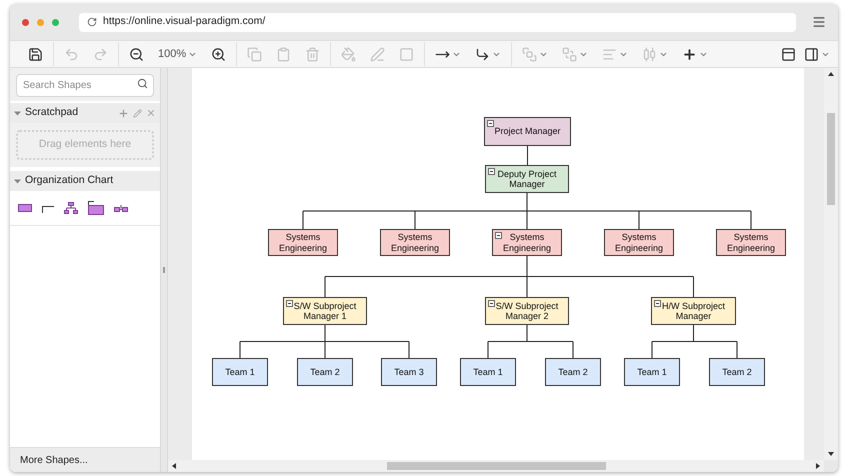 Image resolution: width=848 pixels, height=476 pixels. What do you see at coordinates (69, 180) in the screenshot?
I see `section-title: Organization Chart` at bounding box center [69, 180].